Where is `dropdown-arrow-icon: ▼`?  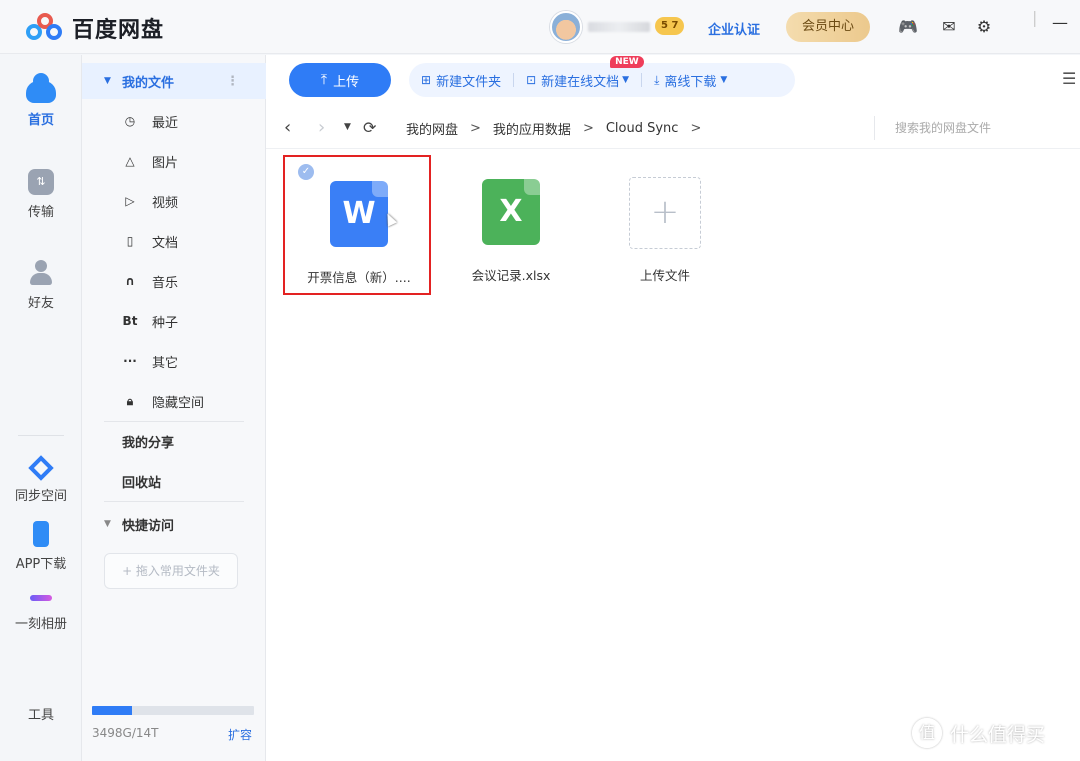 dropdown-arrow-icon: ▼ is located at coordinates (626, 80).